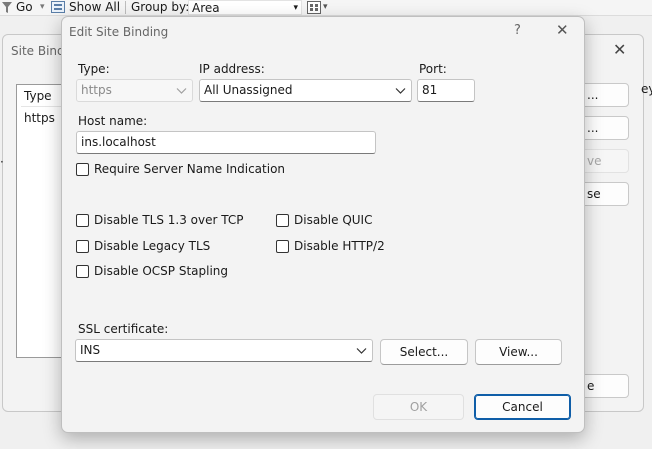 This screenshot has width=652, height=449. Describe the element at coordinates (94, 69) in the screenshot. I see `type-label: Type:` at that location.